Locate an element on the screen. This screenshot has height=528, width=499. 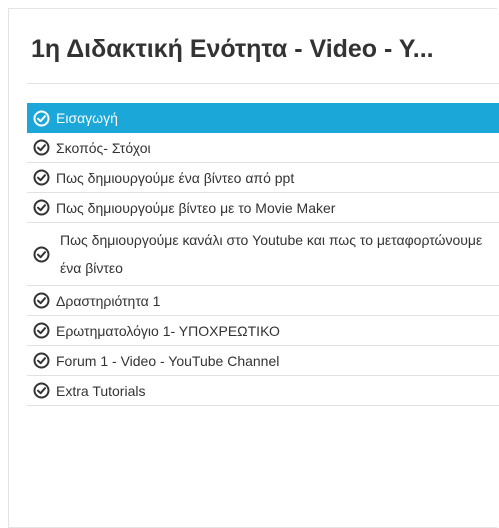
title-divider is located at coordinates (263, 83).